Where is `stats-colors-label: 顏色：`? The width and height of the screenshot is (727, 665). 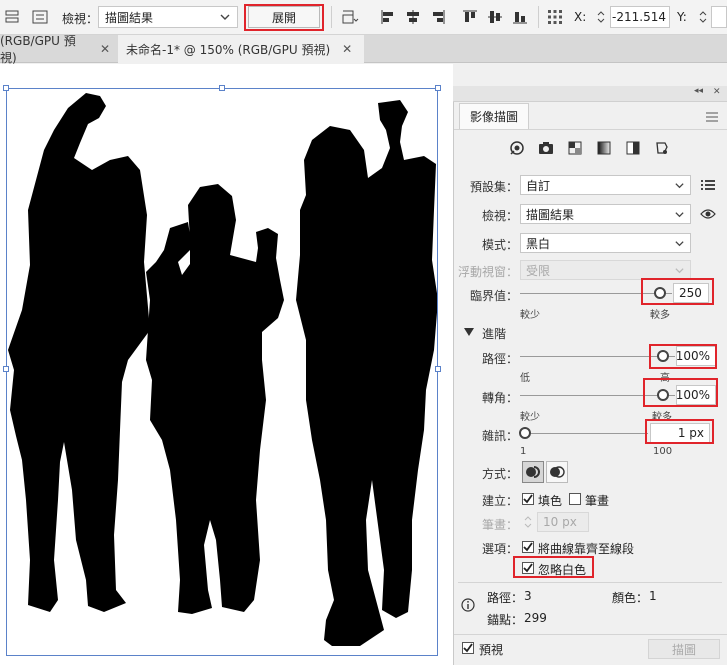 stats-colors-label: 顏色： is located at coordinates (630, 598).